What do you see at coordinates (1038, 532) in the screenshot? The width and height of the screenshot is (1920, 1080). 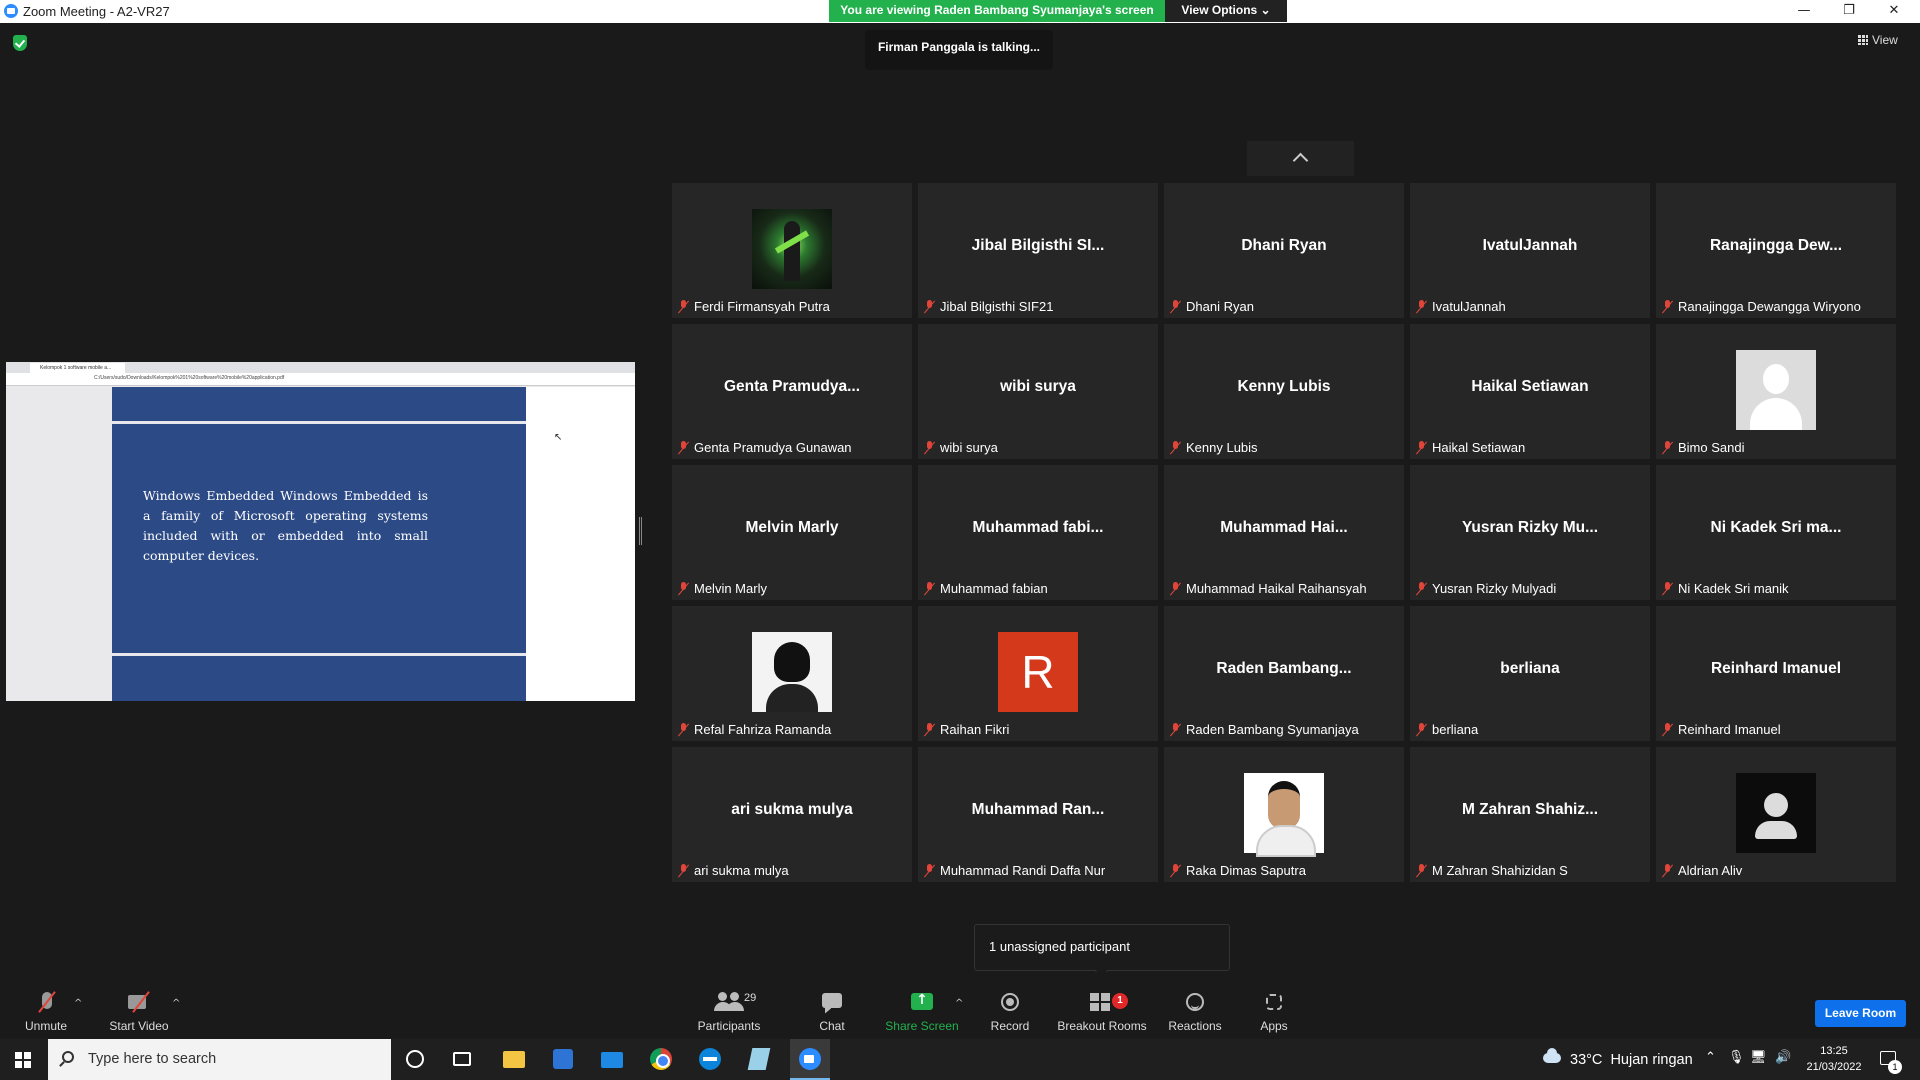 I see `participant-tile: Muhammad fabi... Muhammad fabian` at bounding box center [1038, 532].